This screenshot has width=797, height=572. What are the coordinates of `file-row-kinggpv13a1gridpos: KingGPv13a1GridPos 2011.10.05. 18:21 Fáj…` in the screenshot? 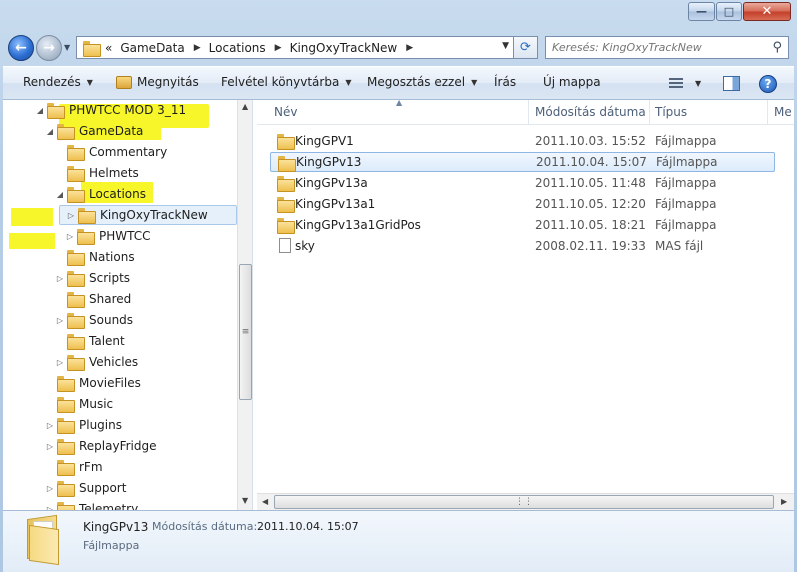 It's located at (522, 225).